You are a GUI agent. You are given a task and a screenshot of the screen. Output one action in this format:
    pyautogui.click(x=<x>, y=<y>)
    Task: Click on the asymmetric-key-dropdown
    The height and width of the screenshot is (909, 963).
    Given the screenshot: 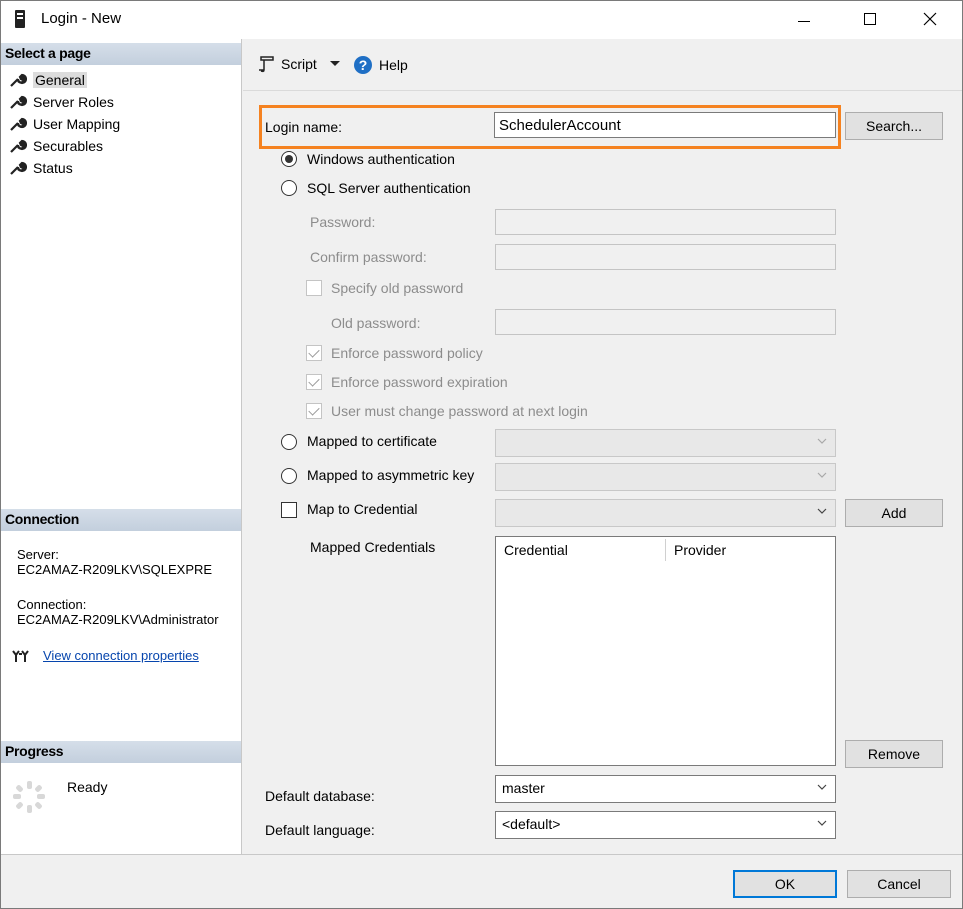 What is the action you would take?
    pyautogui.click(x=665, y=477)
    